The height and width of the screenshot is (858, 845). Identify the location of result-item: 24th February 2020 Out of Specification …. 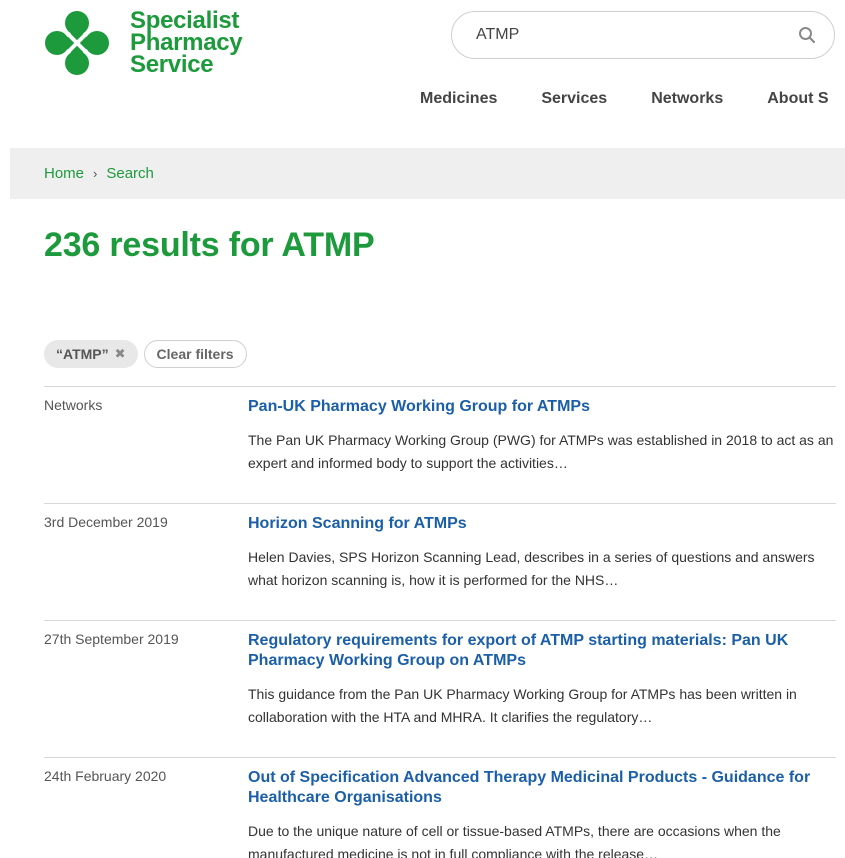
(440, 807).